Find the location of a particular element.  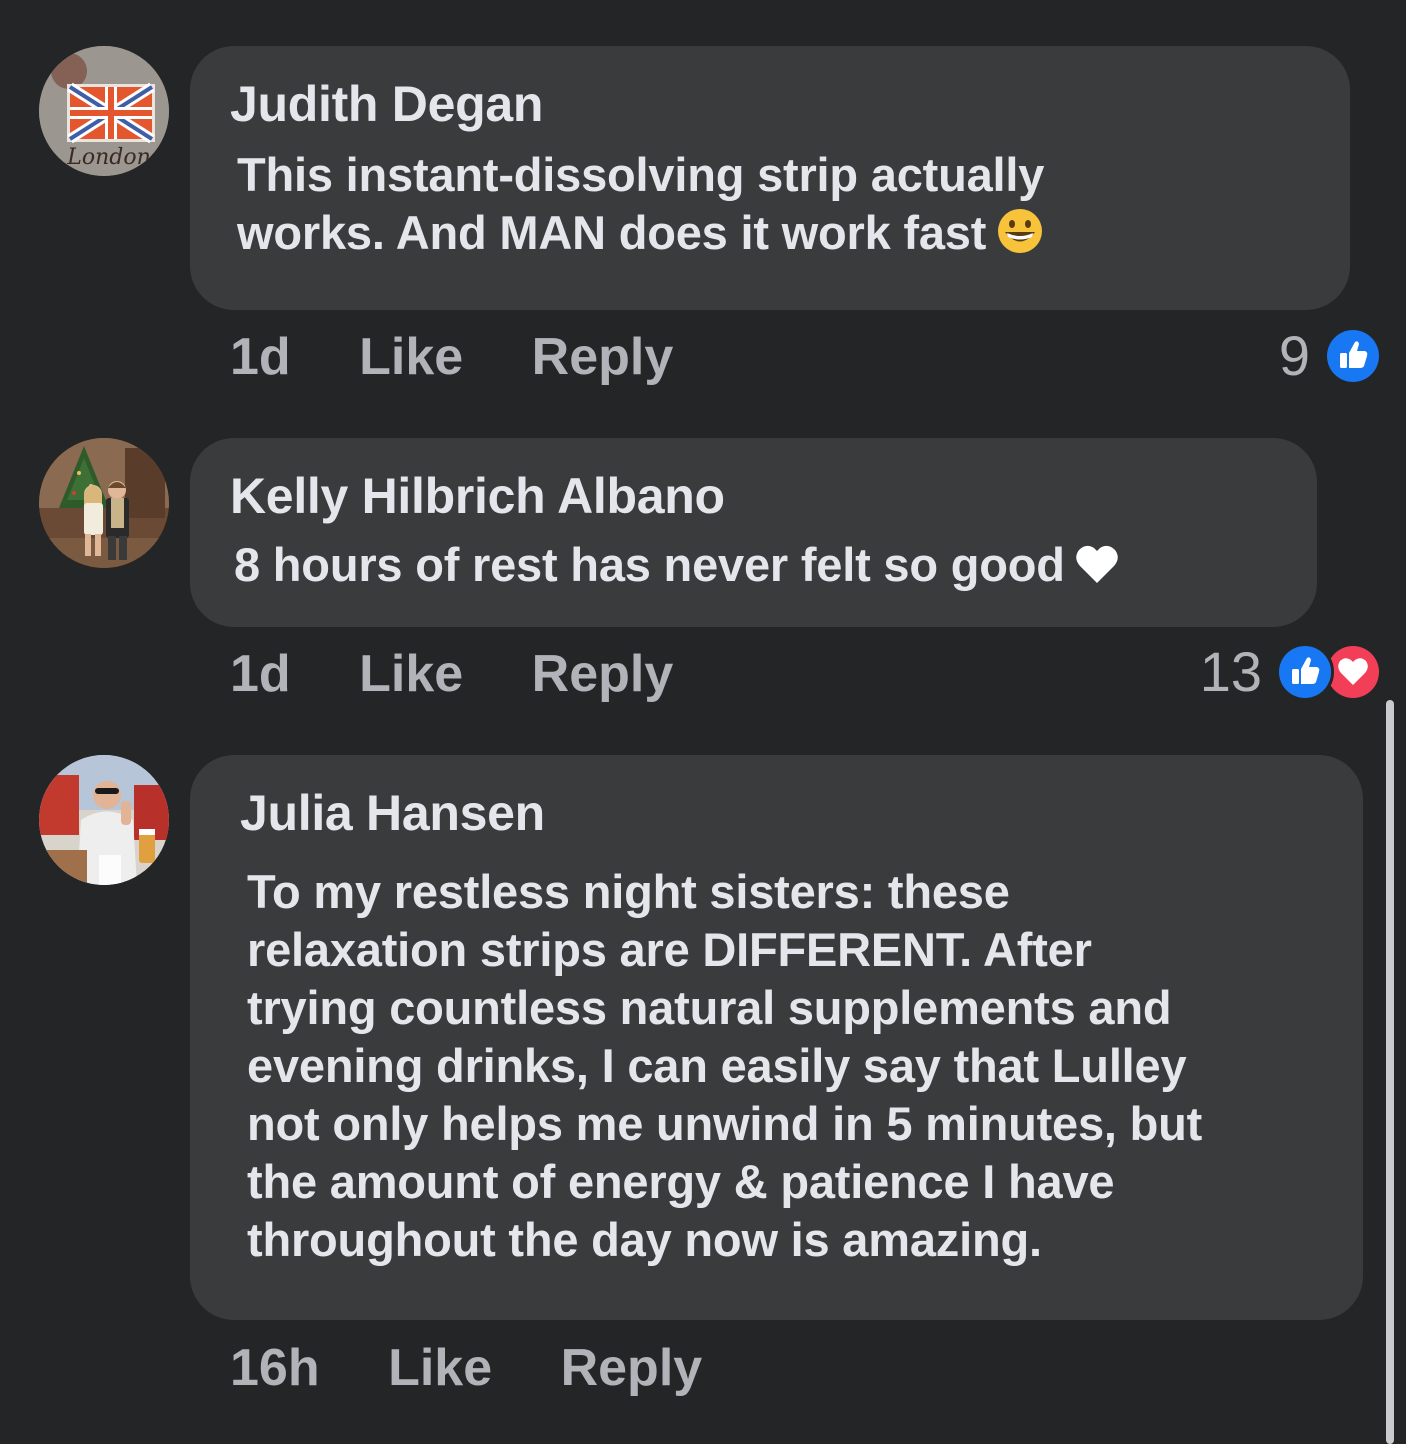

comment-actions: 16h Like Reply is located at coordinates (466, 1368).